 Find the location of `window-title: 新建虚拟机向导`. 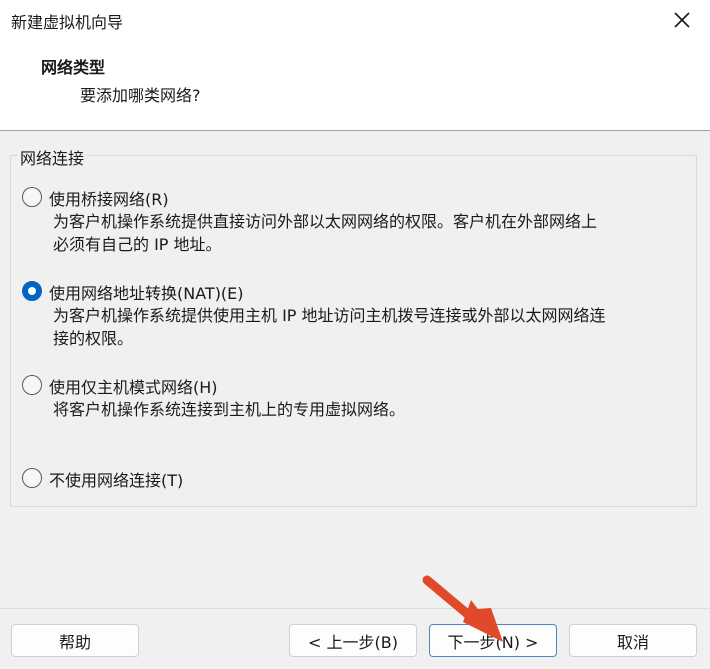

window-title: 新建虚拟机向导 is located at coordinates (67, 22).